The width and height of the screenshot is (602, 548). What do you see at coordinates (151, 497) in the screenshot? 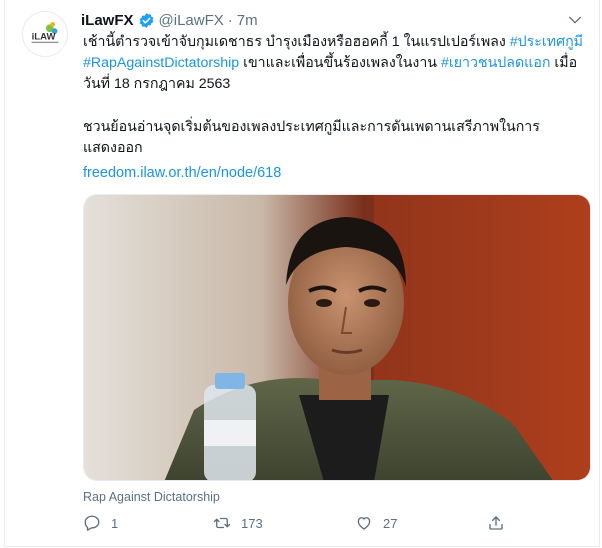
I see `media-caption: Rap Against Dictatorship` at bounding box center [151, 497].